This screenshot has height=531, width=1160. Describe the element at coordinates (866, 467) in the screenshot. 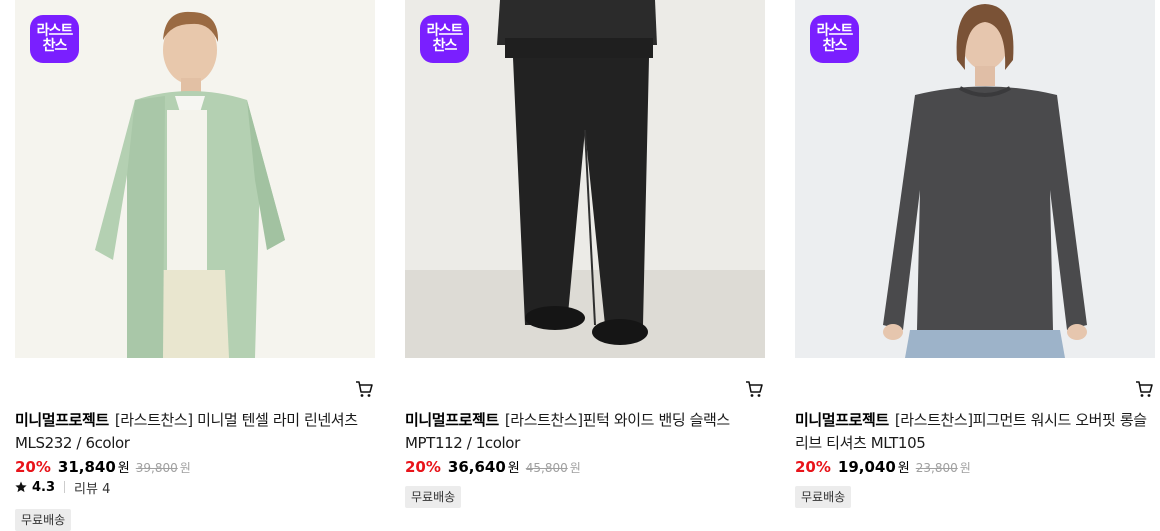

I see `sale-price: 19,040` at that location.